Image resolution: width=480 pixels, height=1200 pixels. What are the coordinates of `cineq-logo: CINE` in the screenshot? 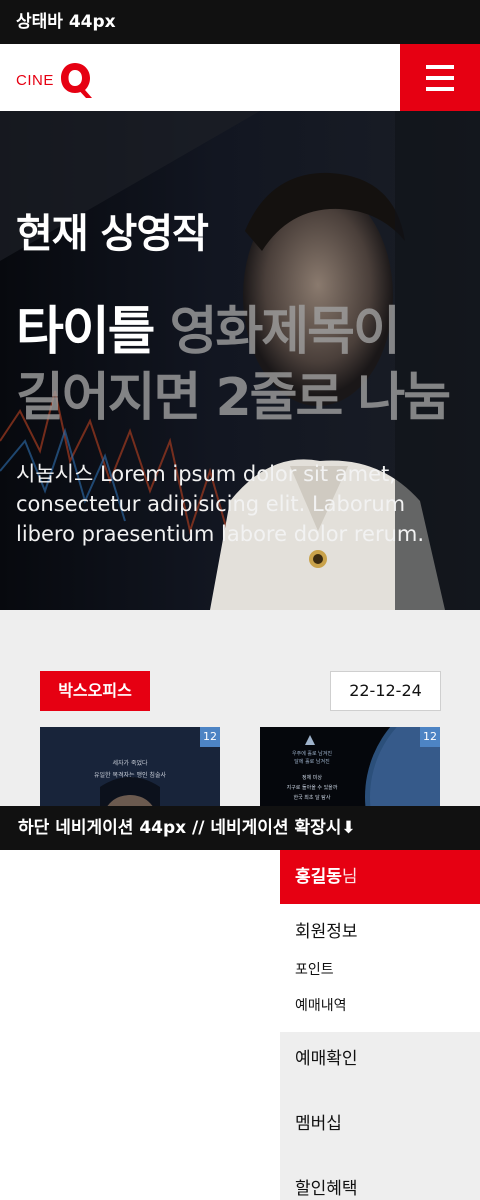 It's located at (55, 80).